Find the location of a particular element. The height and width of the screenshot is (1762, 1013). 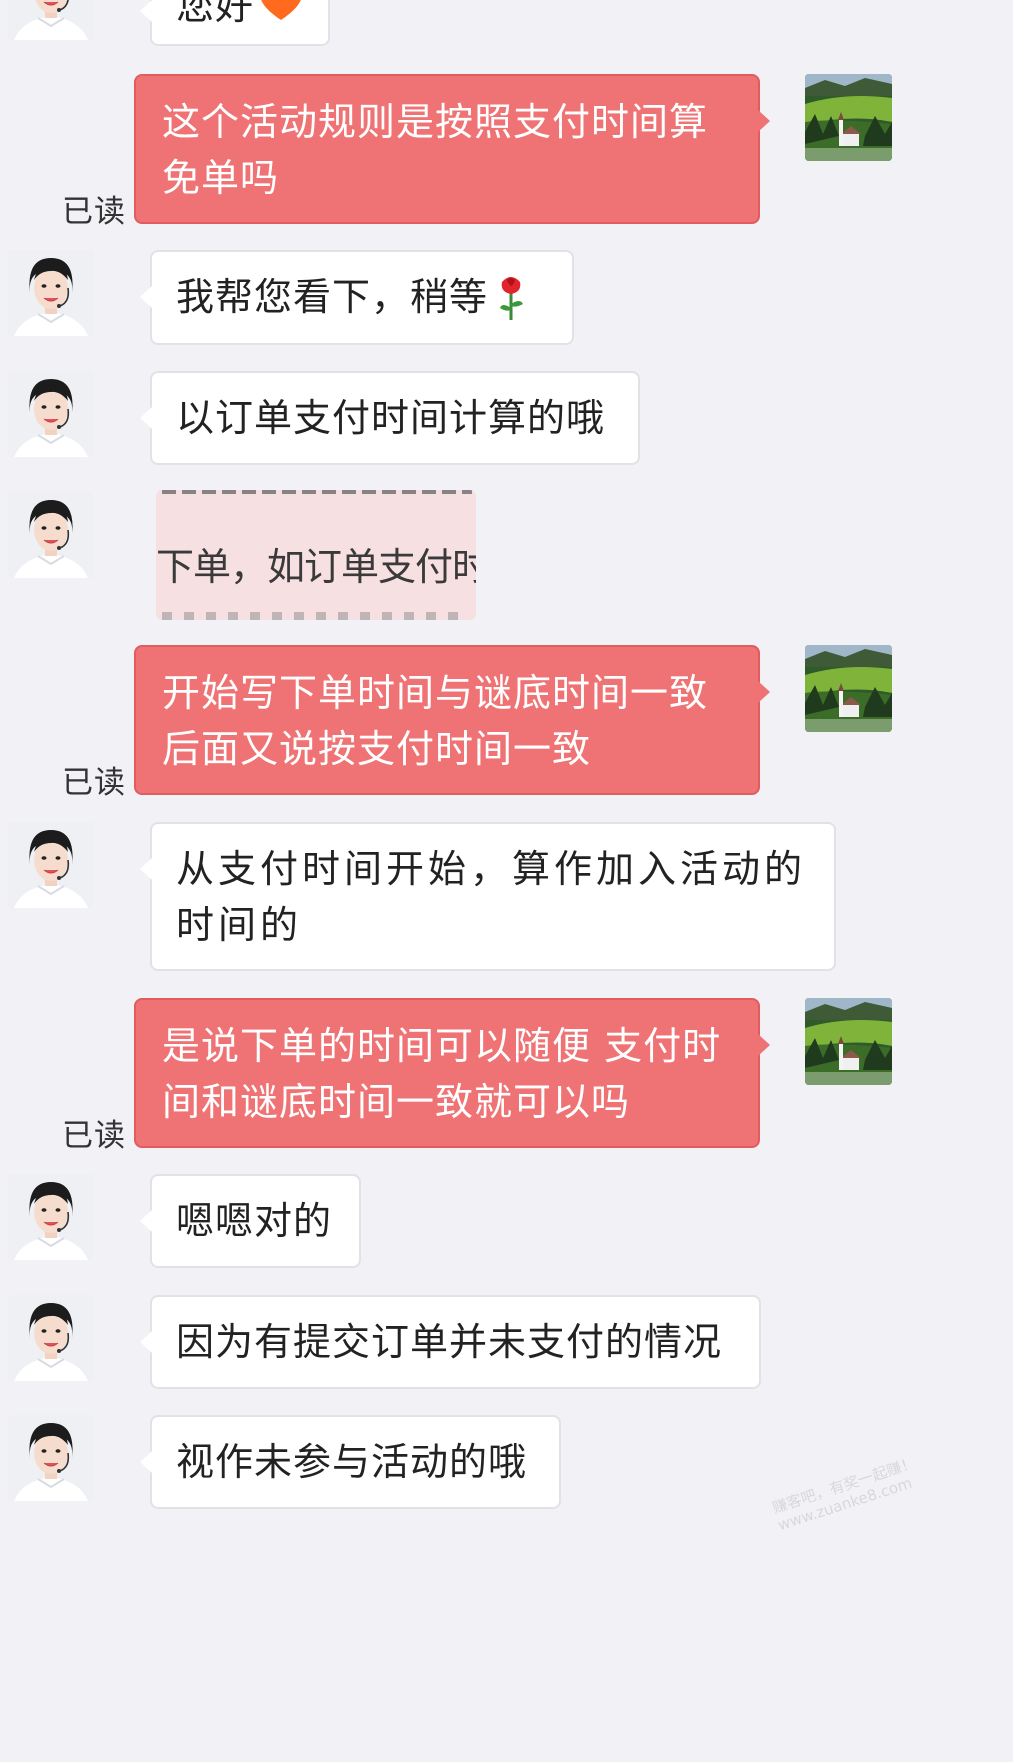

incoming-message: 我帮您看下，稍等 is located at coordinates (357, 297).